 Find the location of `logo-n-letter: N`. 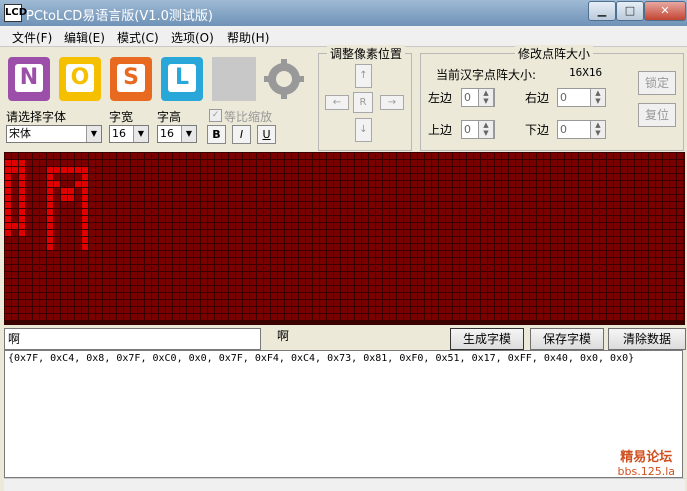

logo-n-letter: N is located at coordinates (29, 78).